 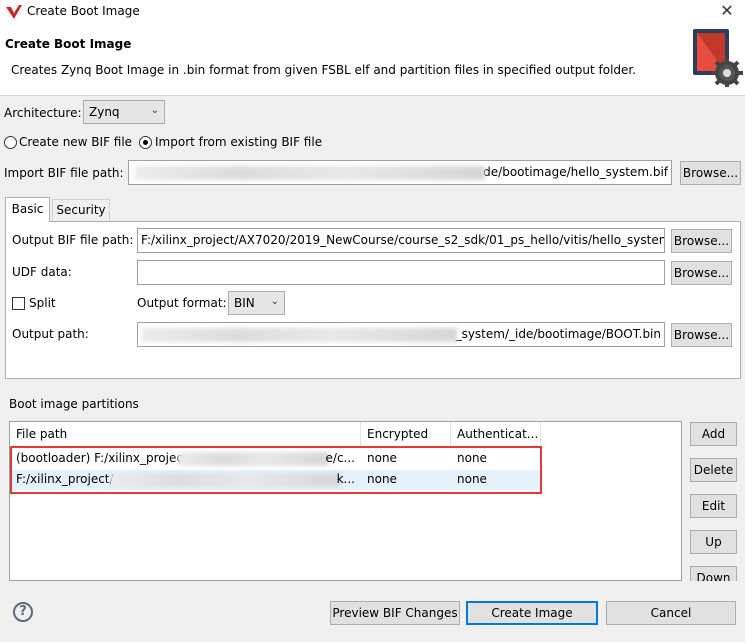 I want to click on udf-data-field, so click(x=401, y=272).